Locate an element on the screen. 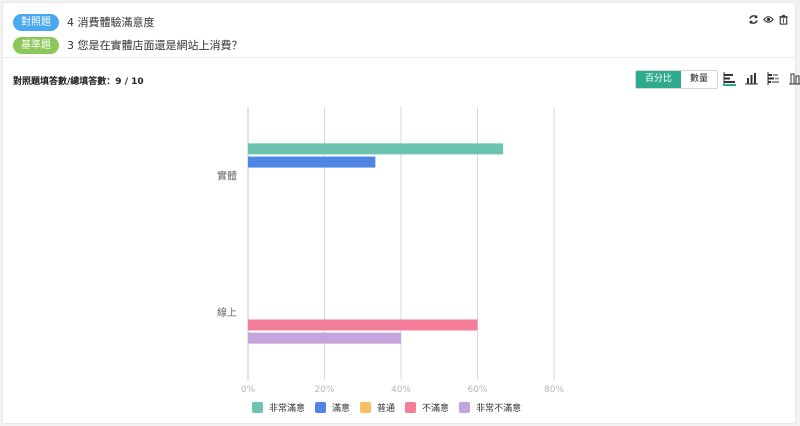 This screenshot has width=800, height=426. legend-item: 不滿意 is located at coordinates (427, 407).